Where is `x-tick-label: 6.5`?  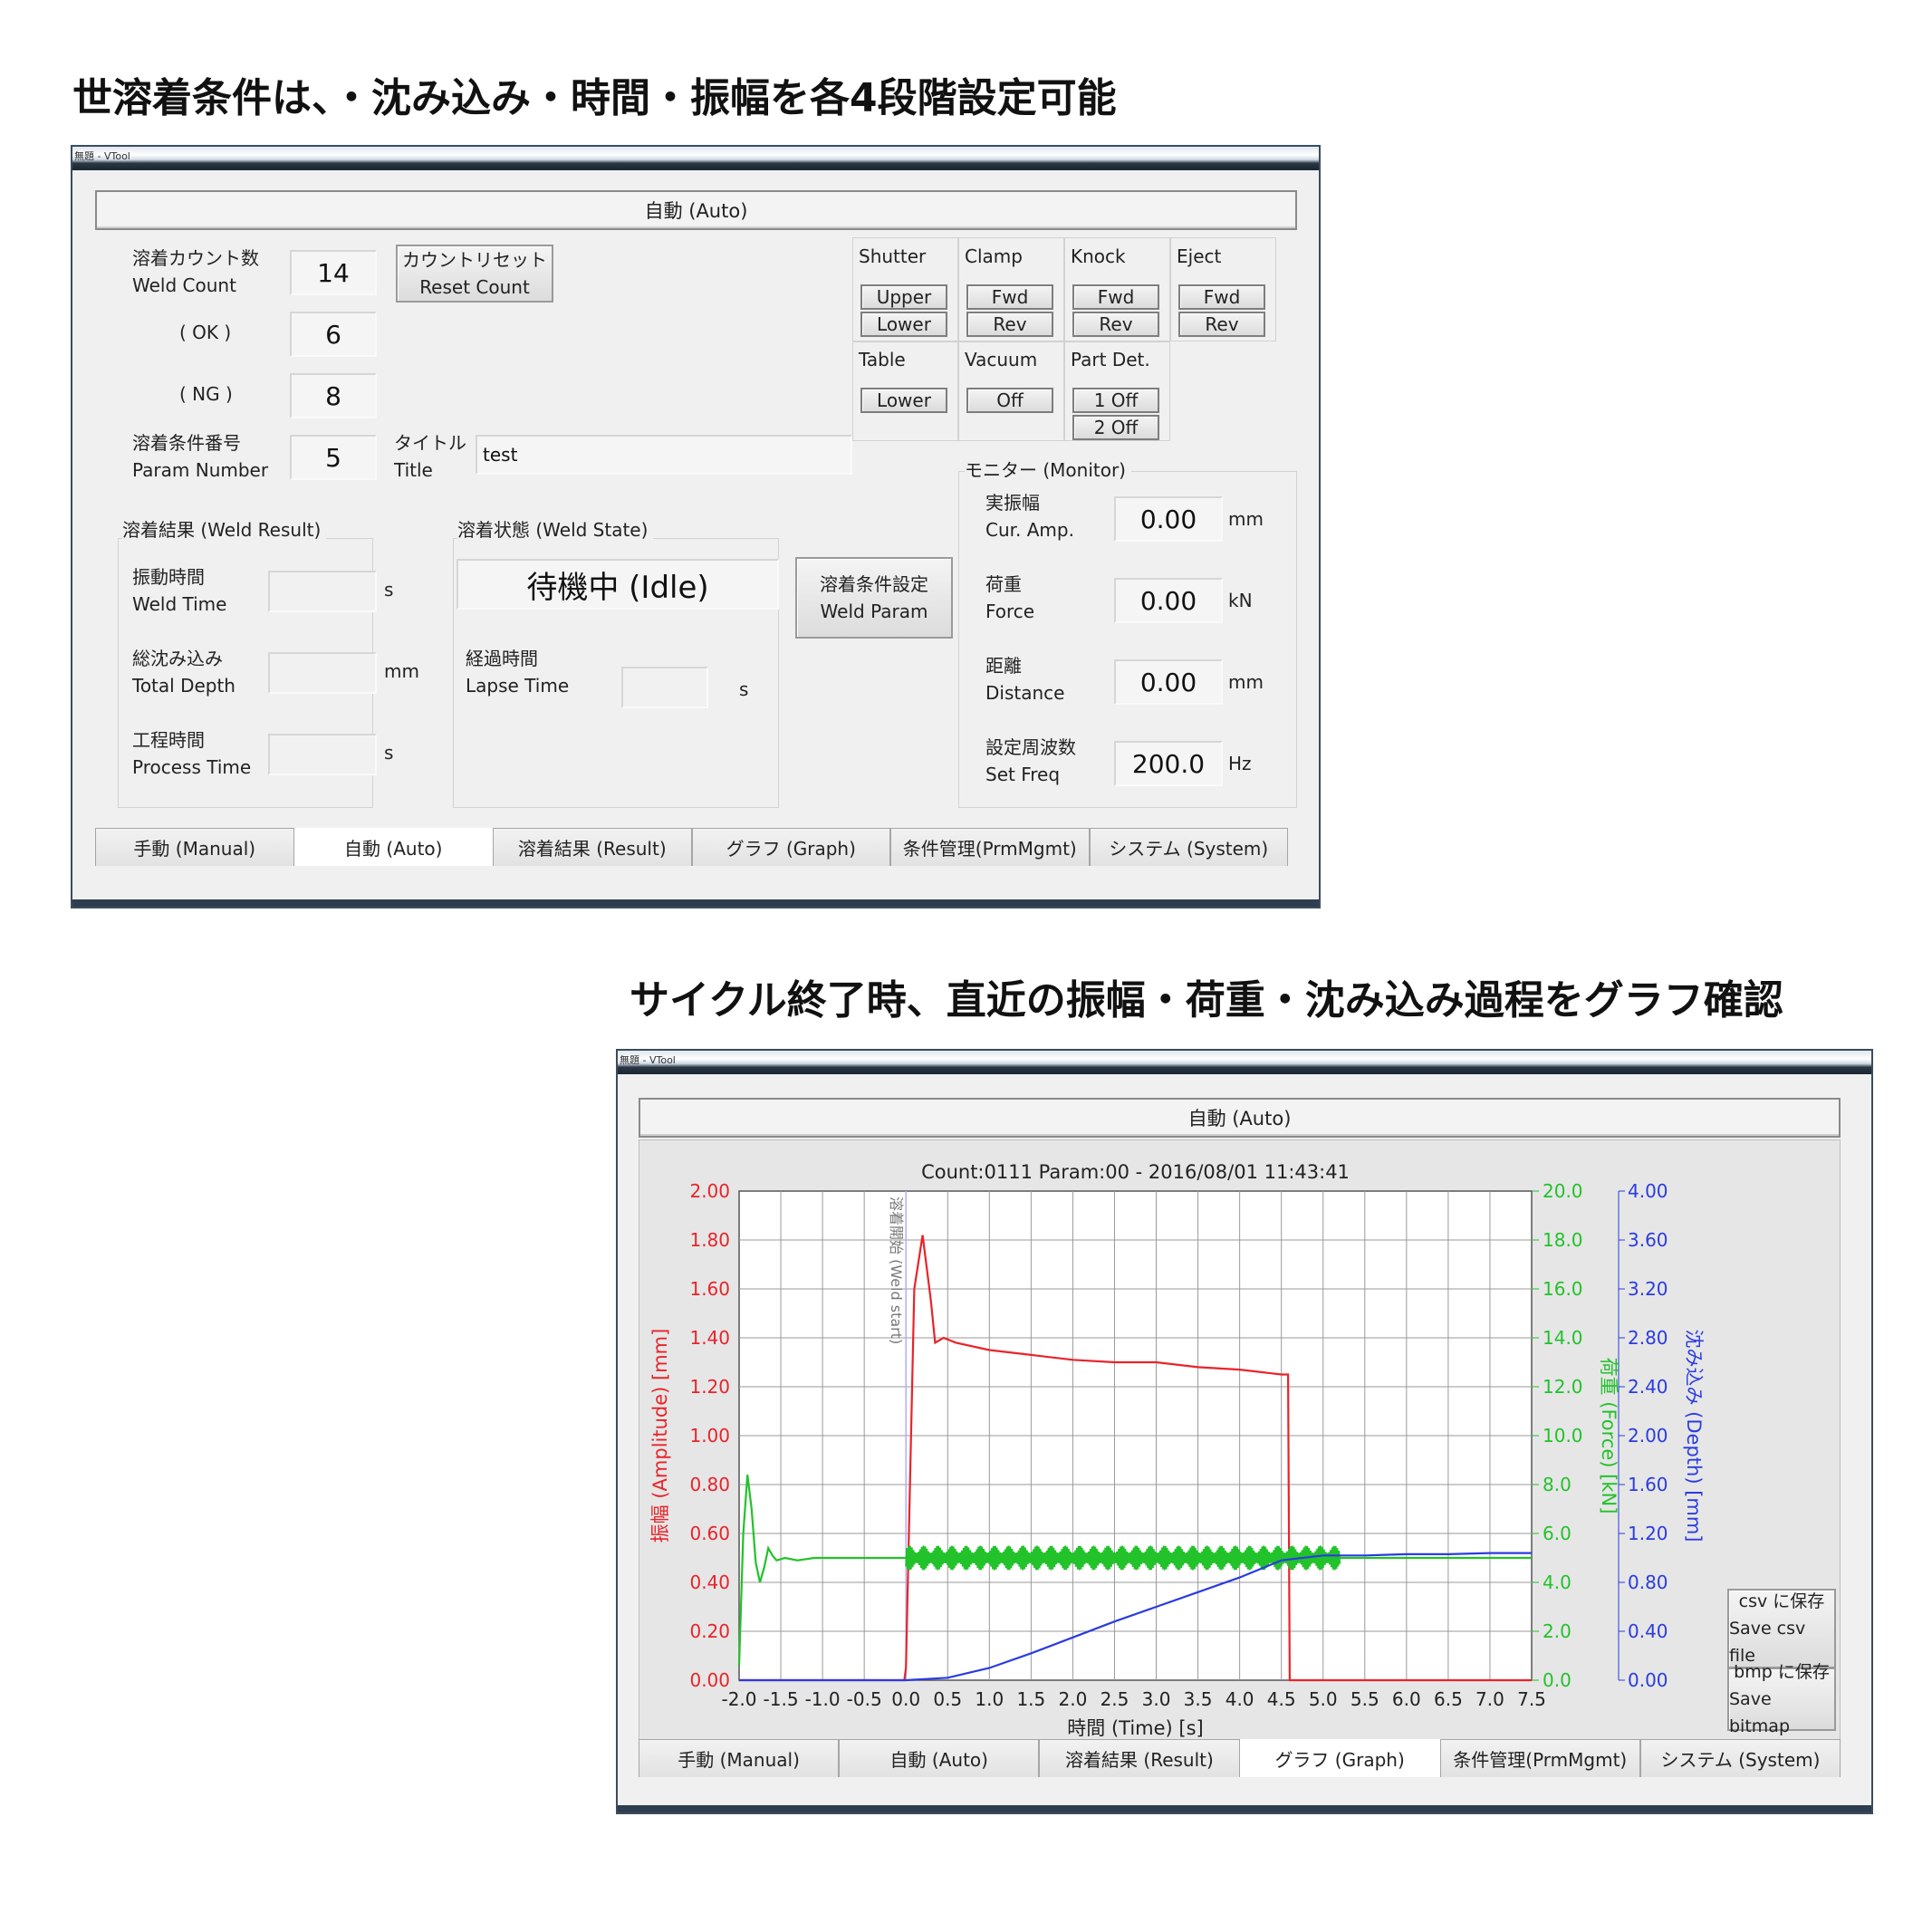 x-tick-label: 6.5 is located at coordinates (1448, 1699).